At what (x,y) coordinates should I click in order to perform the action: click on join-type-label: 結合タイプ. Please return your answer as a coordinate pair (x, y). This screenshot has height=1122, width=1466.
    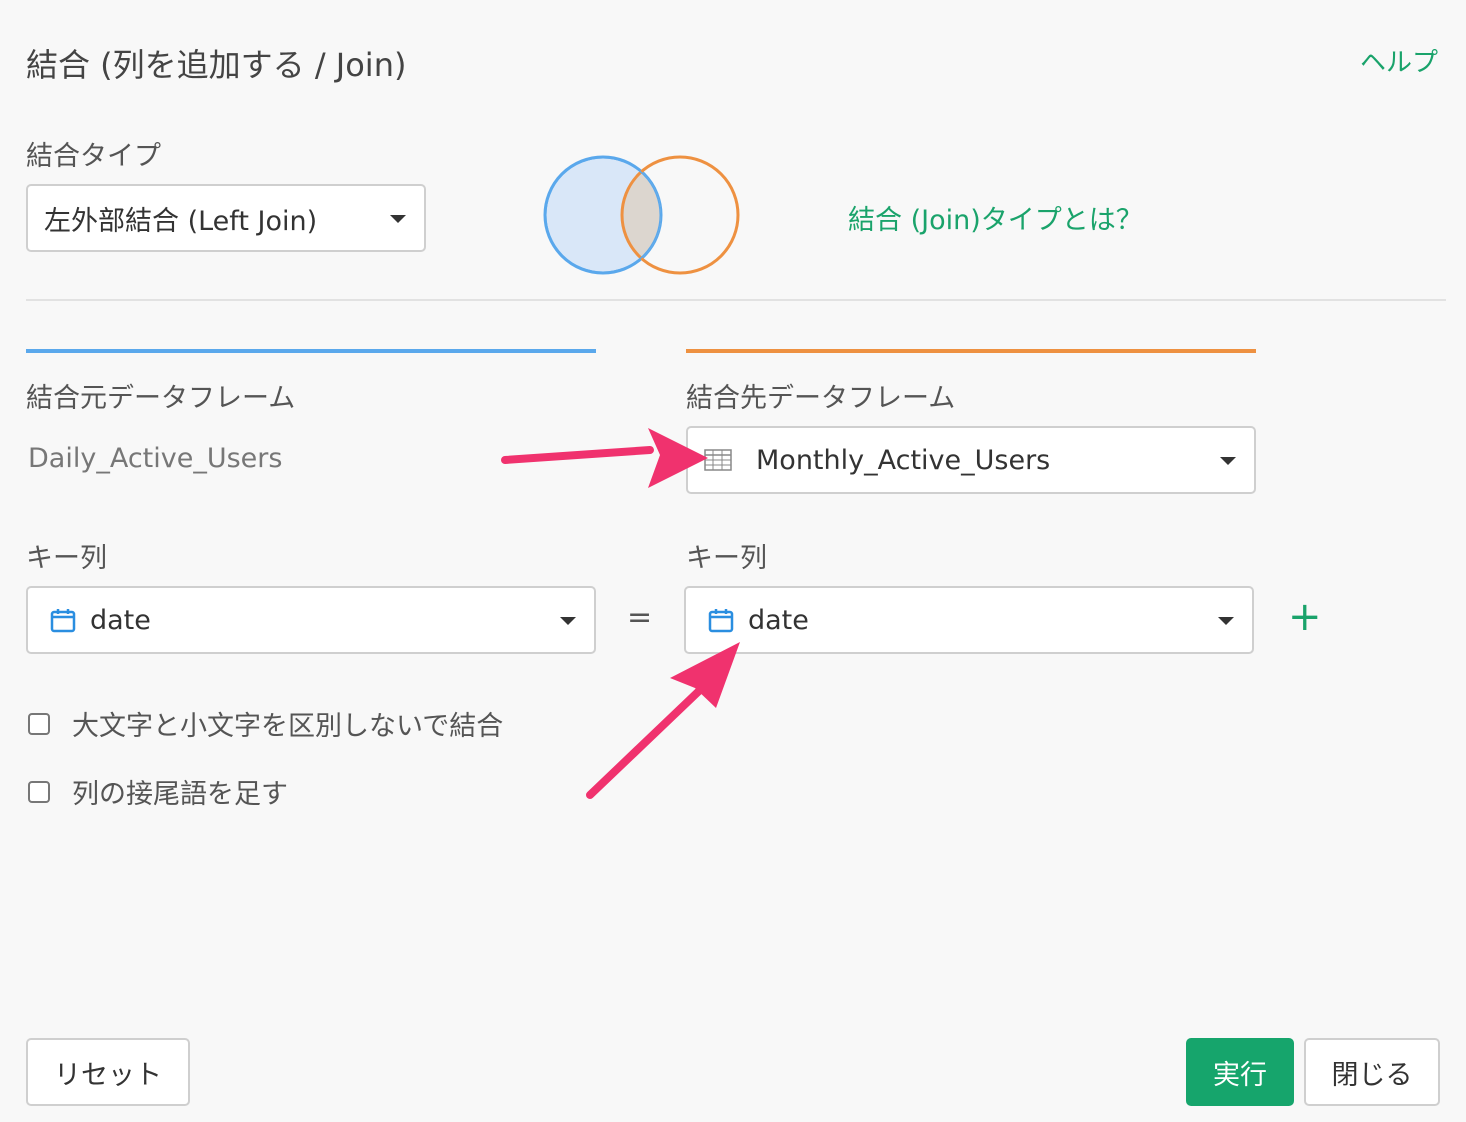
    Looking at the image, I should click on (93, 156).